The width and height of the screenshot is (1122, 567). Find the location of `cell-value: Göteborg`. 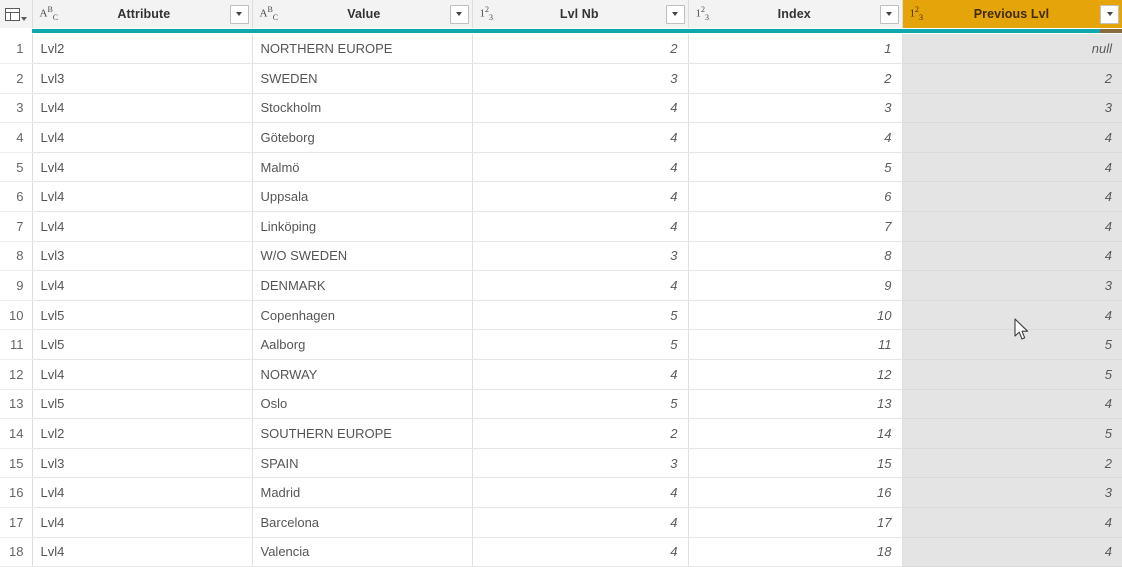

cell-value: Göteborg is located at coordinates (362, 137).